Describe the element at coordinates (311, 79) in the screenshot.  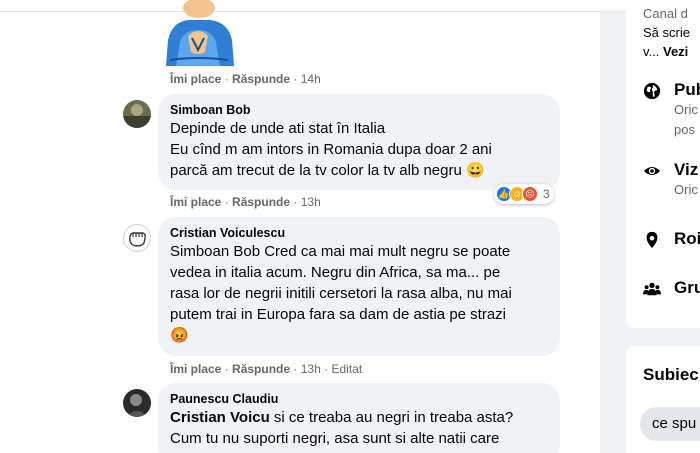
I see `comment-time: 14h` at that location.